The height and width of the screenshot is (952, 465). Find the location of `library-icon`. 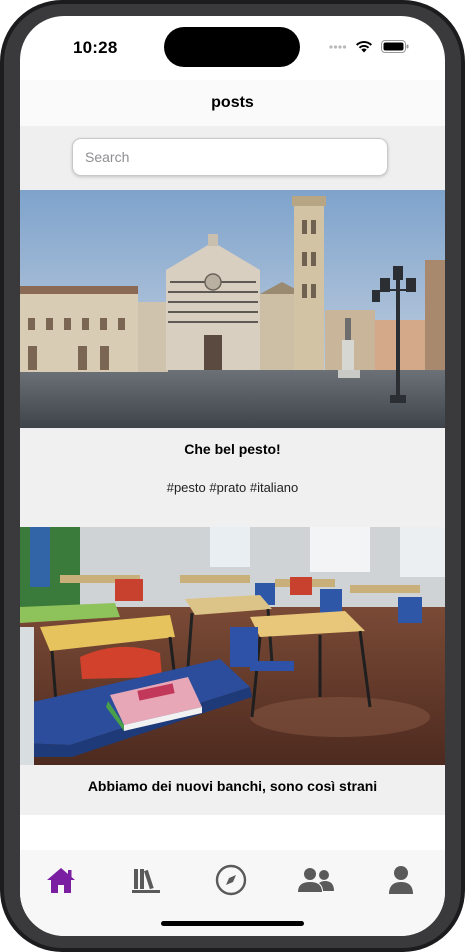

library-icon is located at coordinates (146, 881).